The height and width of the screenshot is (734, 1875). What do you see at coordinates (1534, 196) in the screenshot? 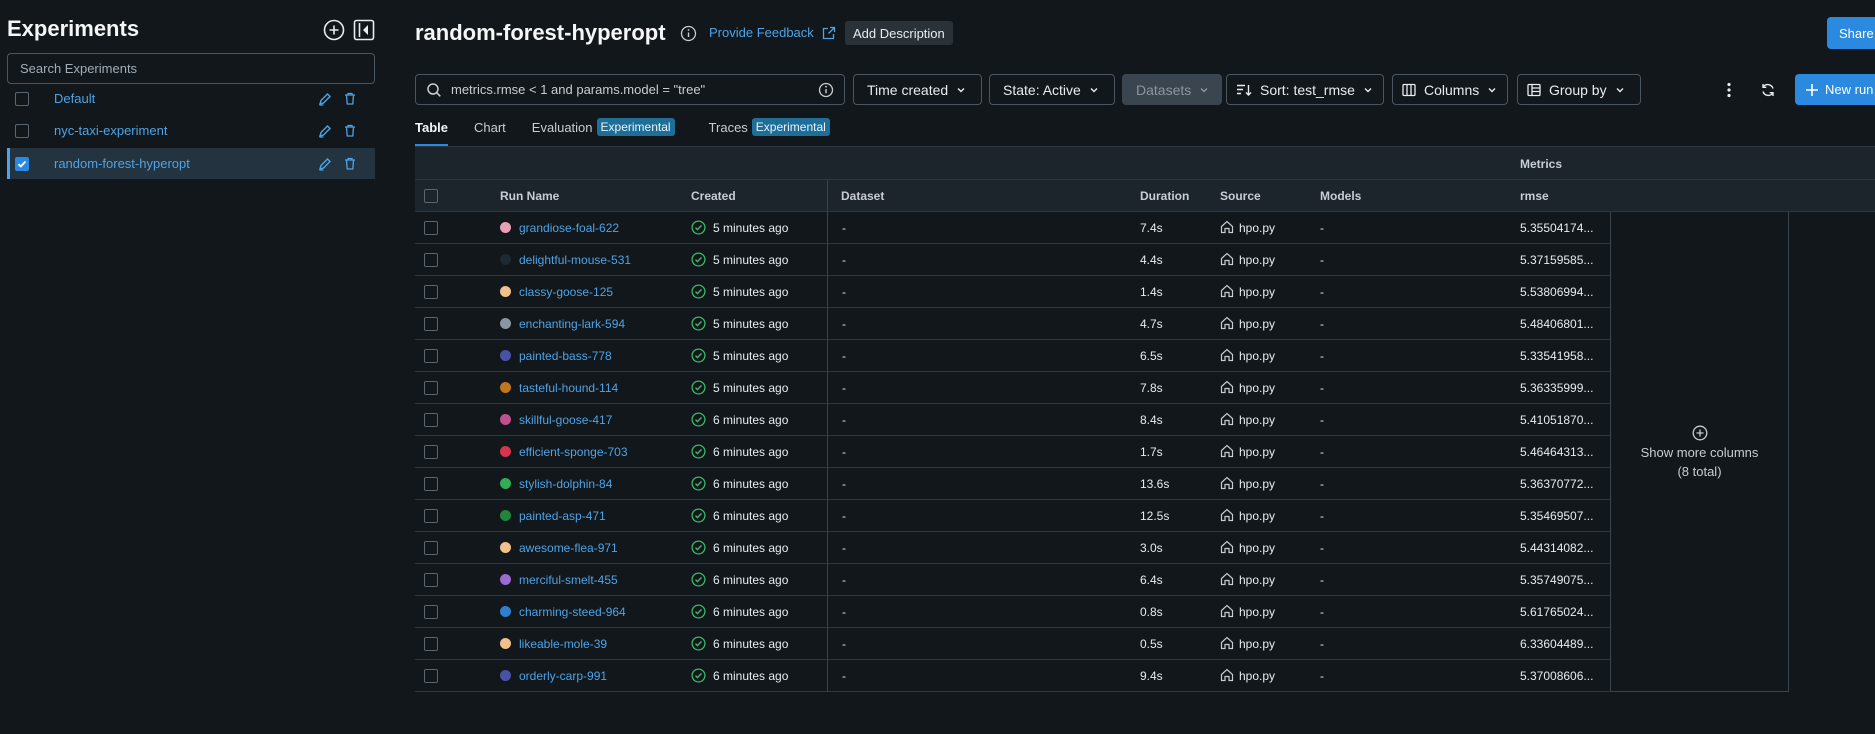
I see `column-header-rmse: rmse` at bounding box center [1534, 196].